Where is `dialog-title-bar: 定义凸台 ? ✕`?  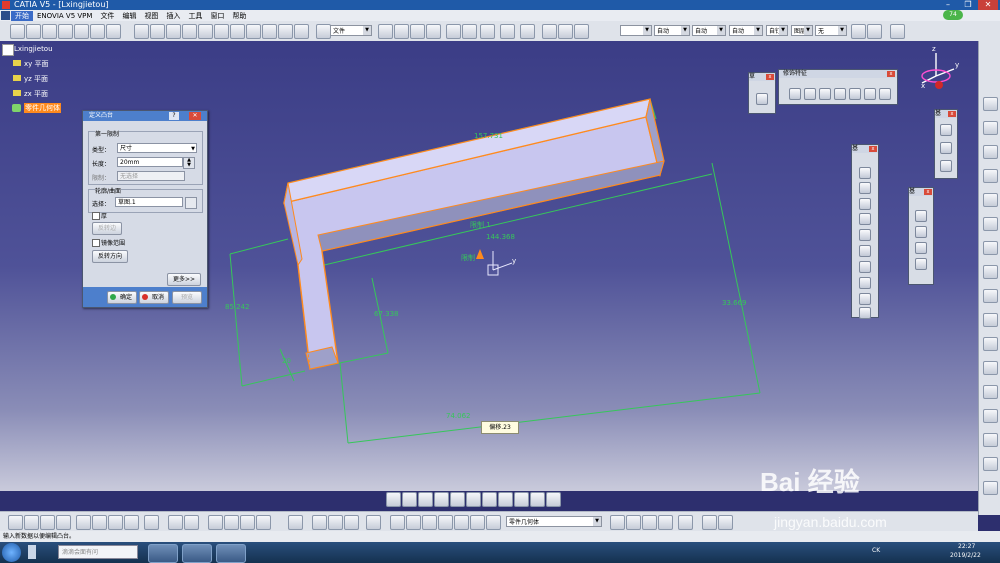
dialog-title-bar: 定义凸台 ? ✕ is located at coordinates (145, 116).